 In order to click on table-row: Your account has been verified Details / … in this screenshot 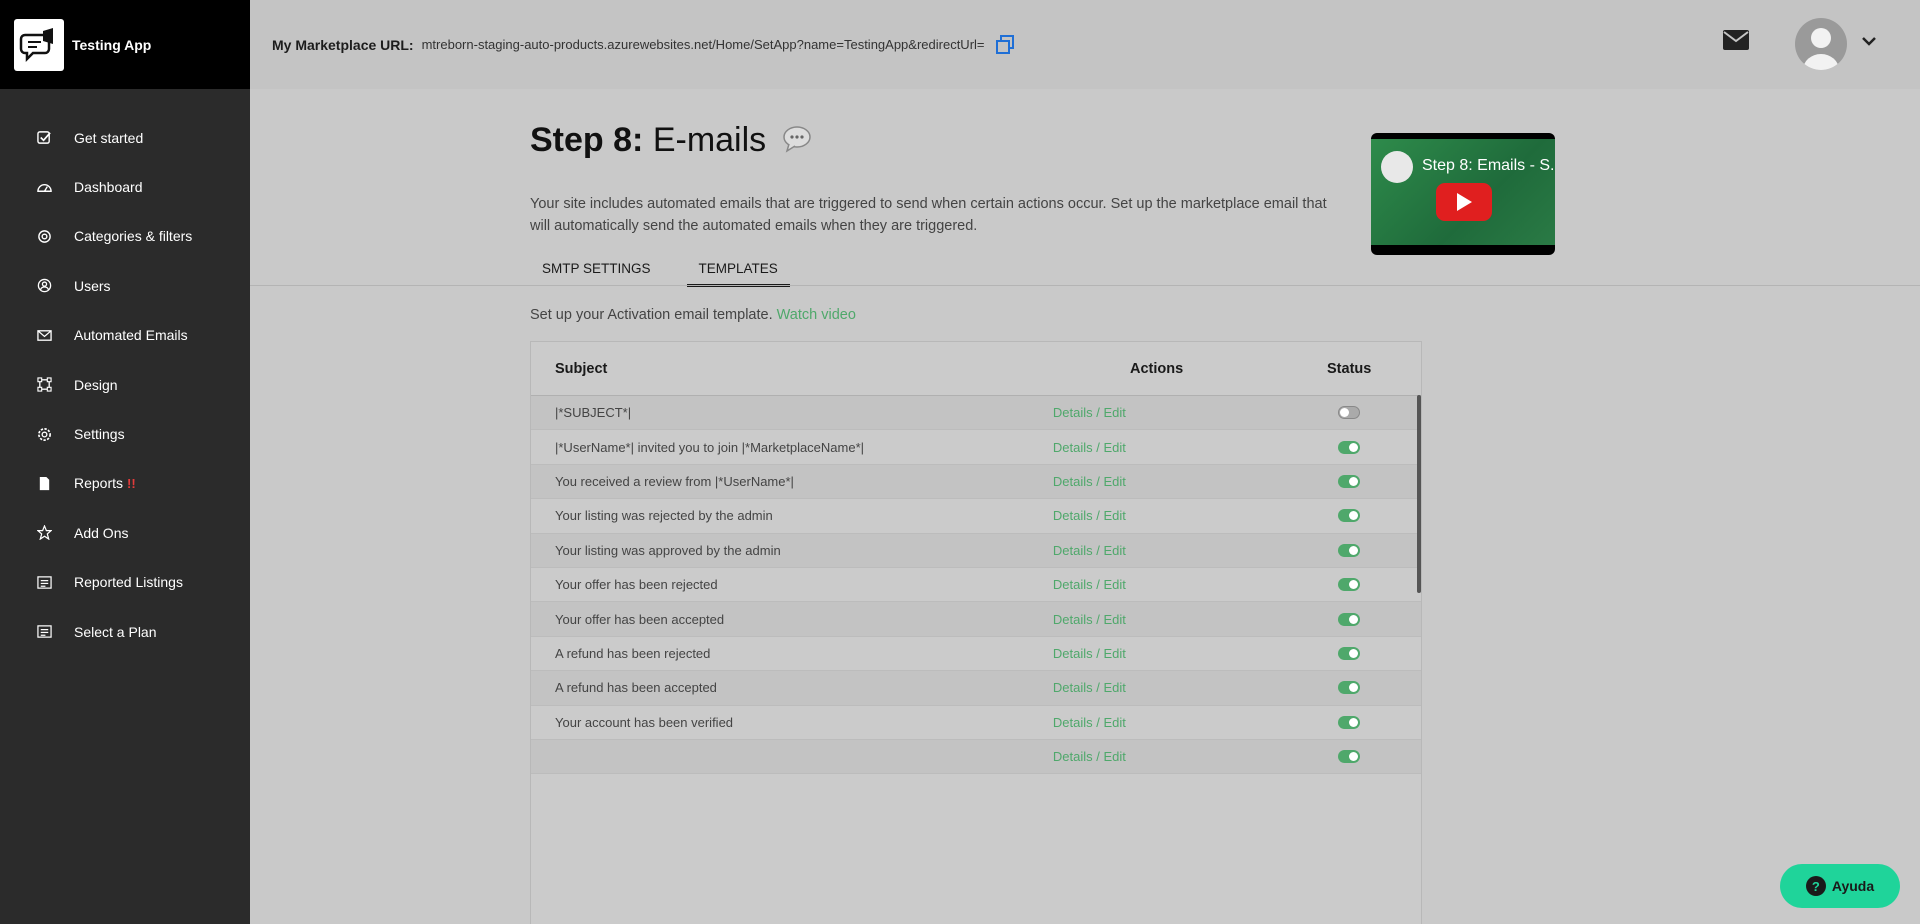, I will do `click(976, 723)`.